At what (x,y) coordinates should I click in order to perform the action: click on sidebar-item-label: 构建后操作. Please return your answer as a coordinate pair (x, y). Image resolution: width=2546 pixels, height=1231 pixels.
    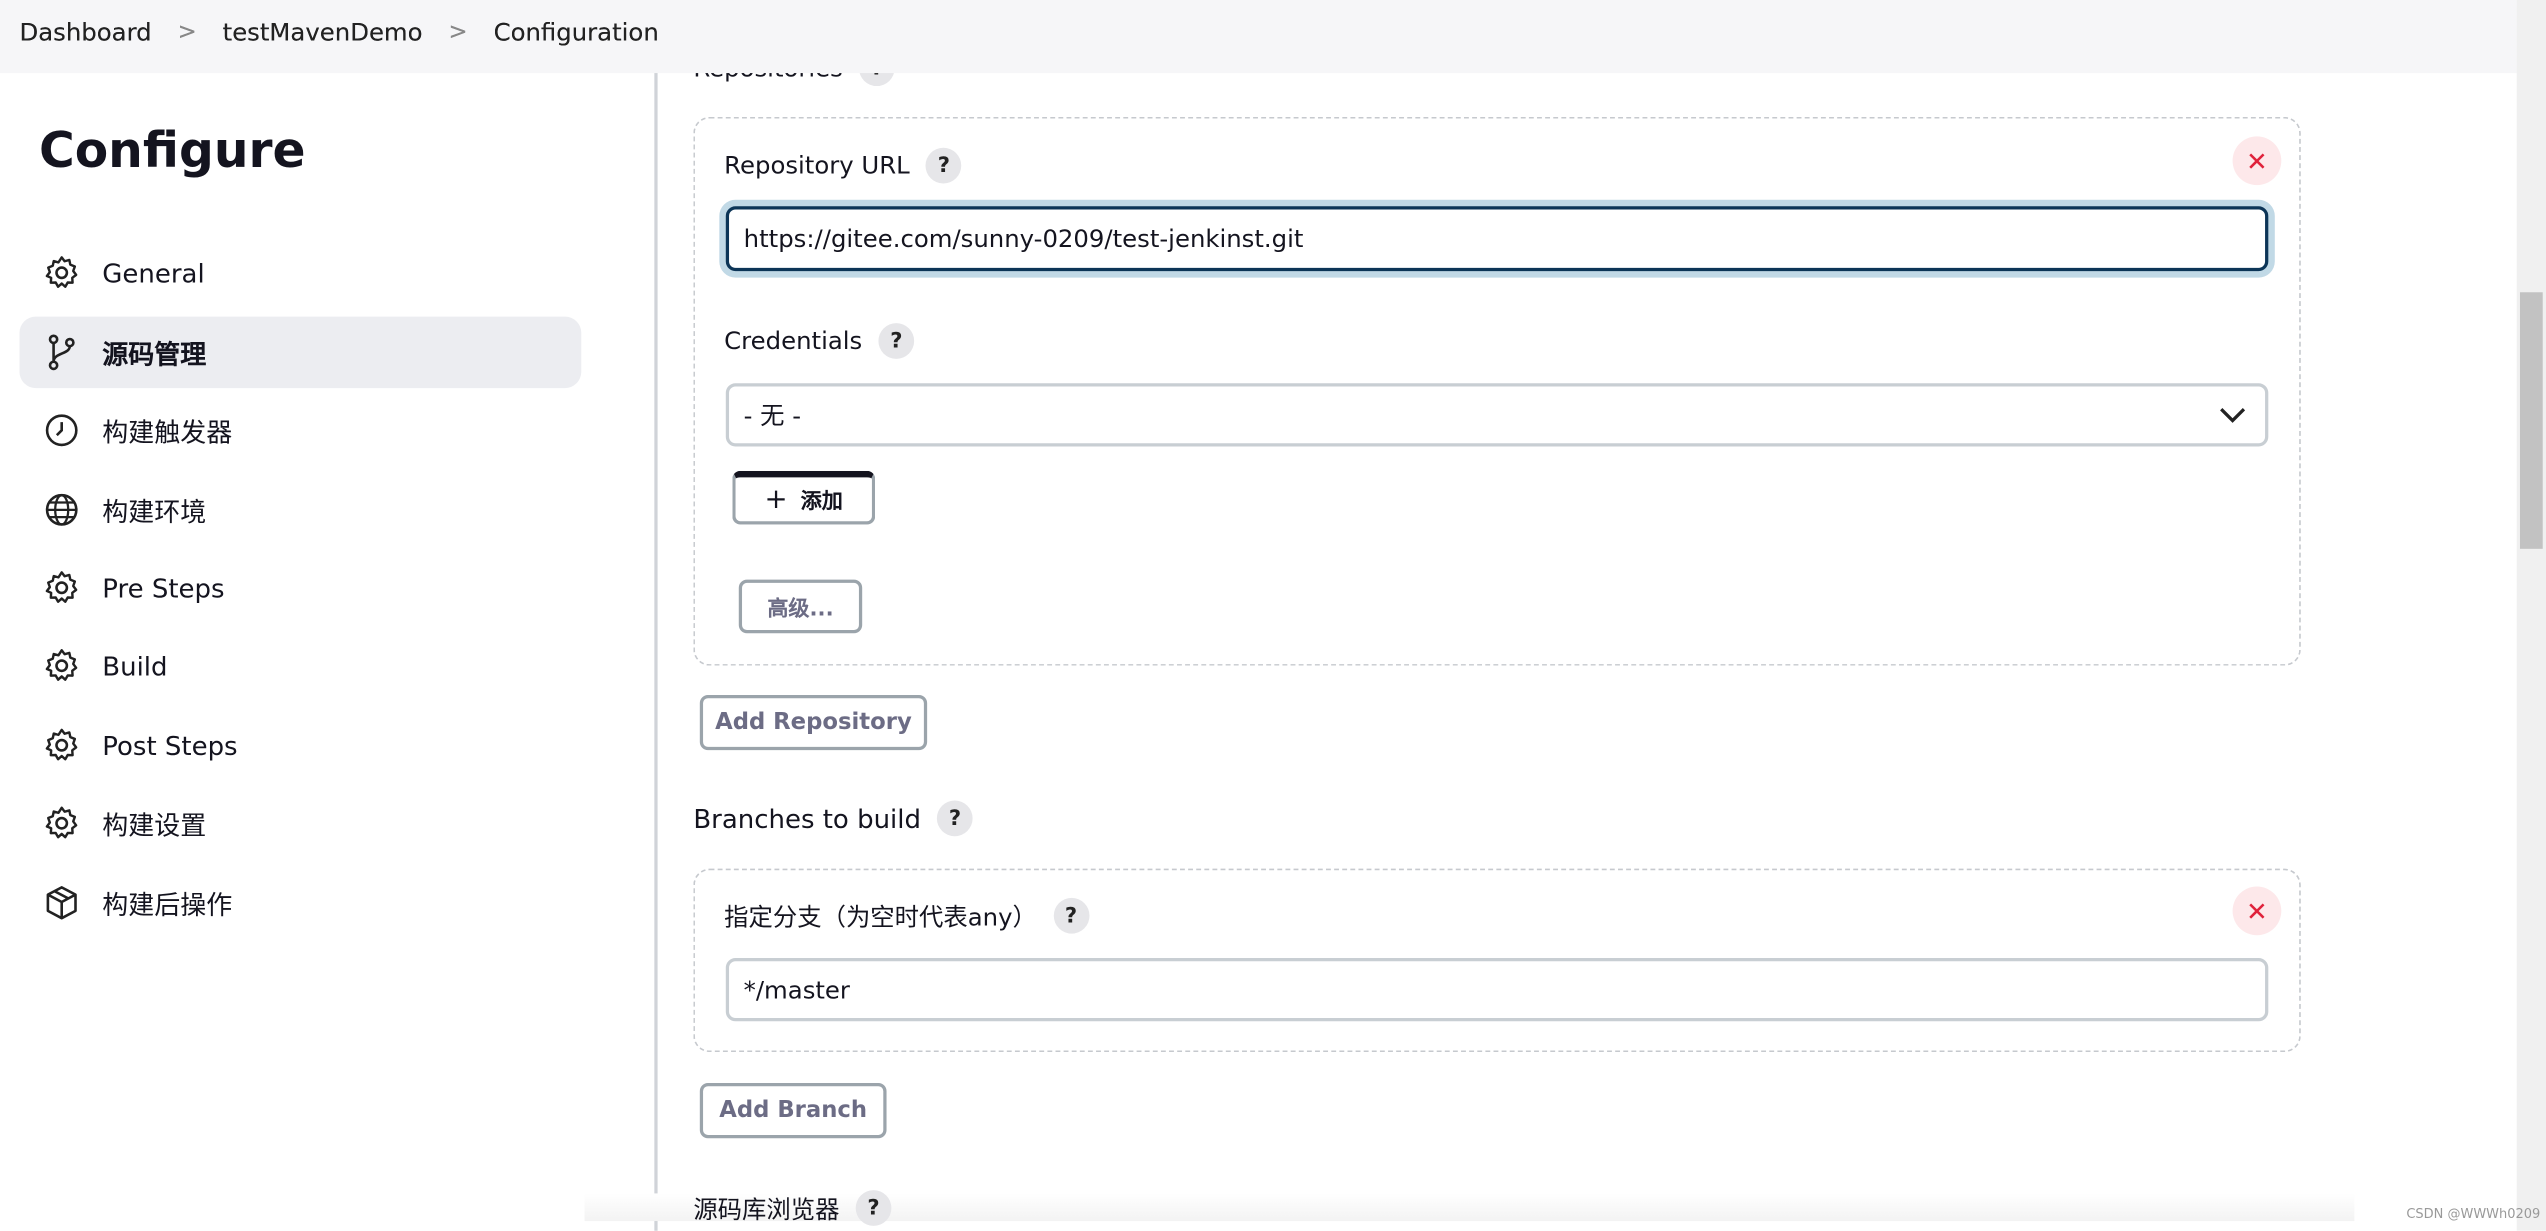
    Looking at the image, I should click on (167, 905).